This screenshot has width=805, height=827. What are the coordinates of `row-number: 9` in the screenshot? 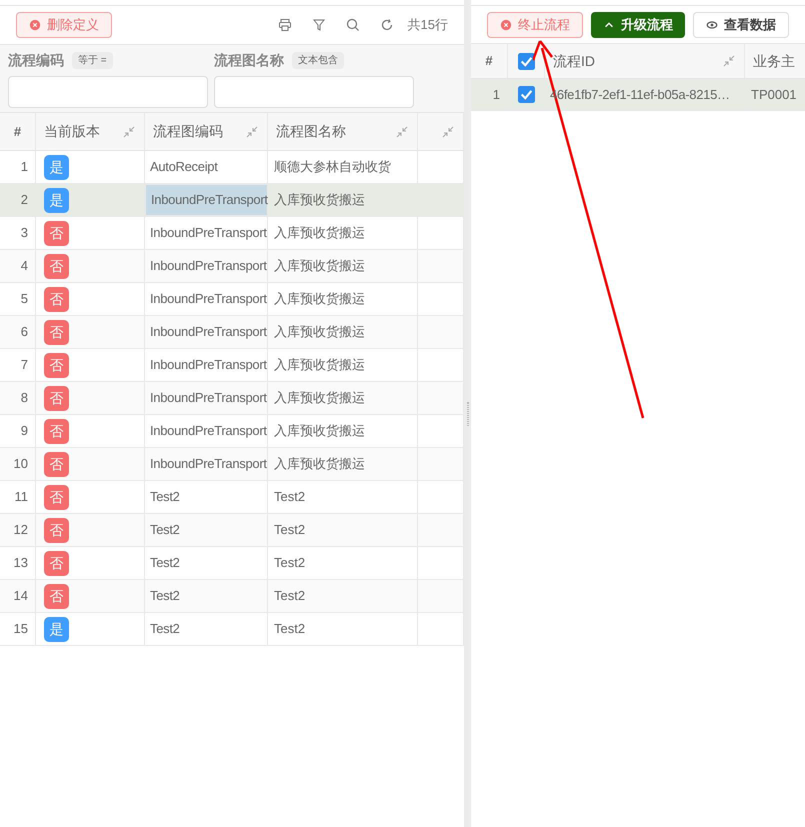 It's located at (24, 431).